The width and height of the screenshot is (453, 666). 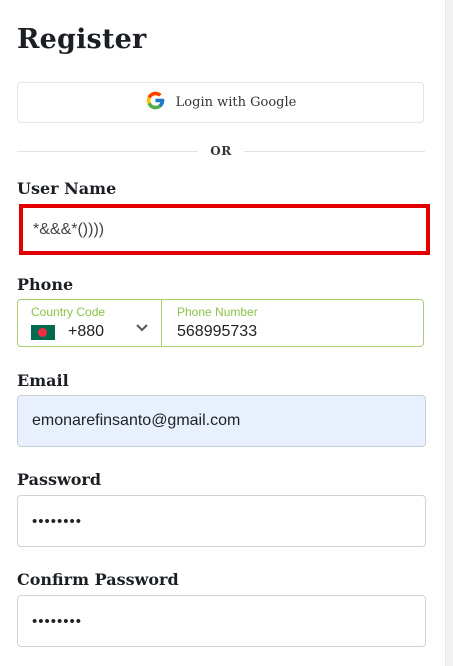 I want to click on google-logo-icon, so click(x=155, y=102).